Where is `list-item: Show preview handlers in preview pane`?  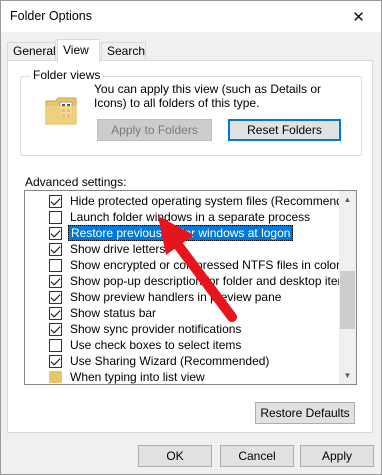
list-item: Show preview handlers in preview pane is located at coordinates (166, 297).